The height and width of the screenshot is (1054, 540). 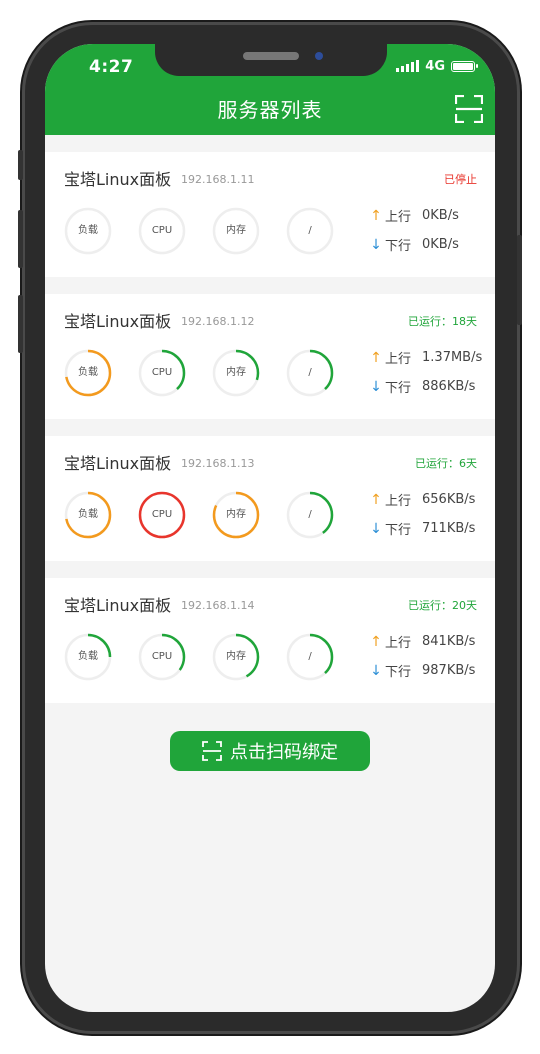 What do you see at coordinates (218, 179) in the screenshot?
I see `server-ip: 192.168.1.11` at bounding box center [218, 179].